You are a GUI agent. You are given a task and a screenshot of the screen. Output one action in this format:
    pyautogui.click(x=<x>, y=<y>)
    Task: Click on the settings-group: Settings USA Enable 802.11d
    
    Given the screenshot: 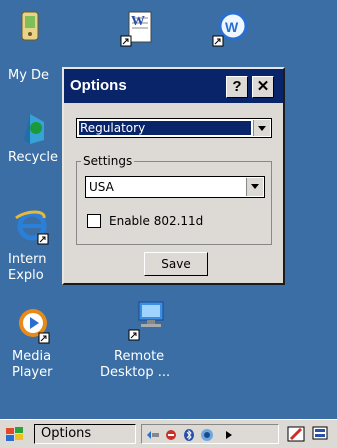 What is the action you would take?
    pyautogui.click(x=174, y=199)
    